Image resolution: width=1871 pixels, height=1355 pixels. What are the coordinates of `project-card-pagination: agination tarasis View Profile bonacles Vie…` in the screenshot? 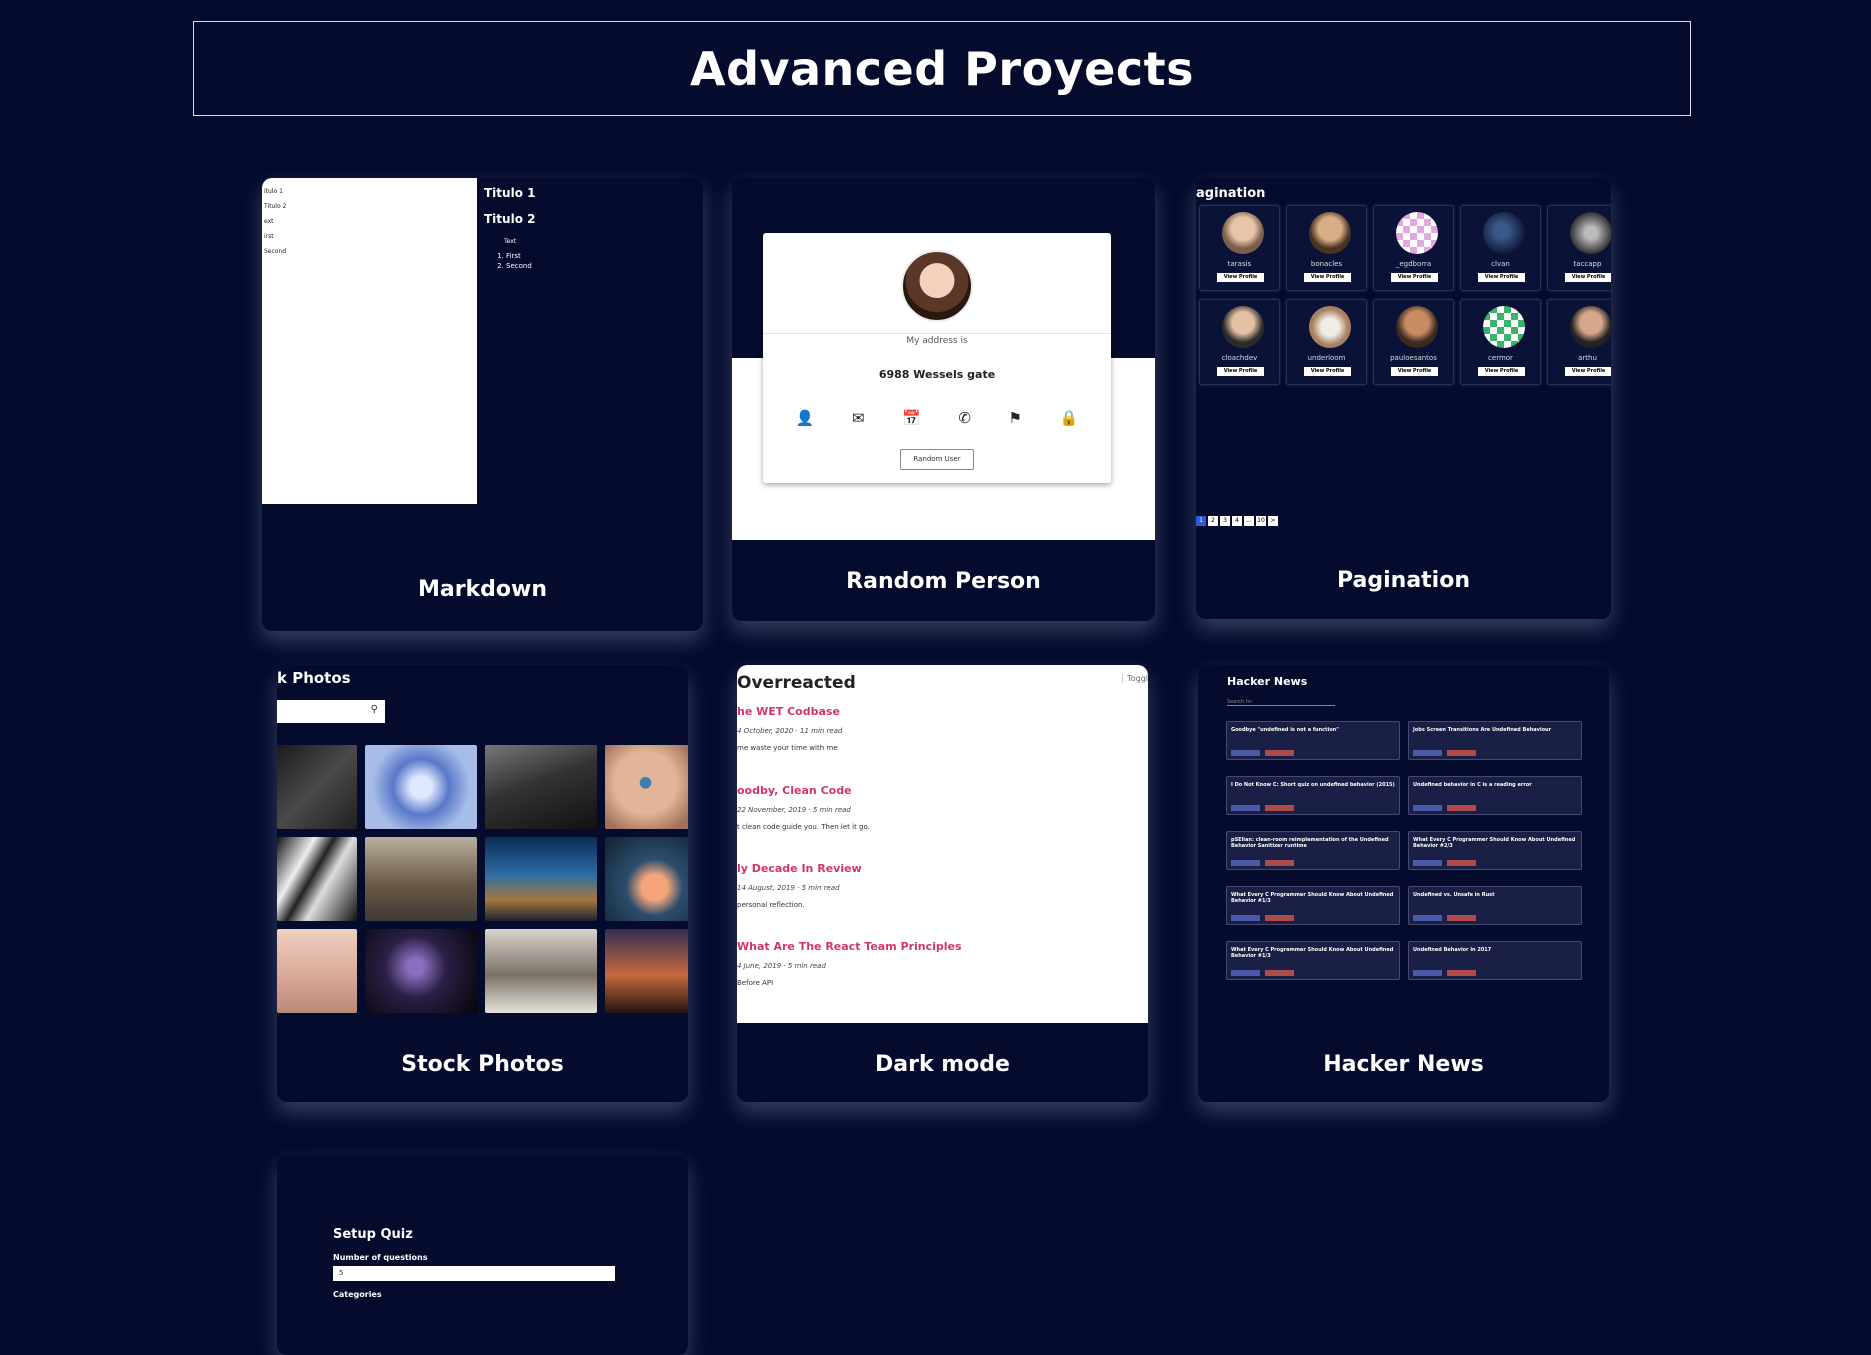 It's located at (1403, 398).